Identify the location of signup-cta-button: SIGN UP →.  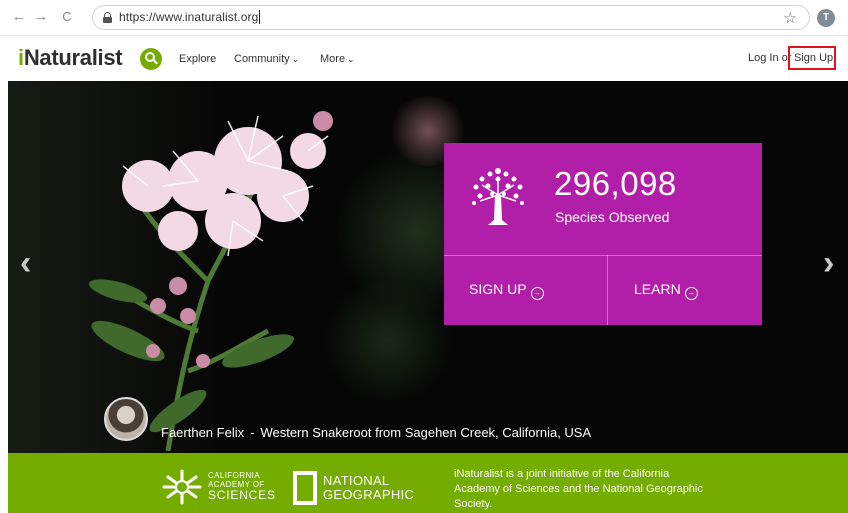
(506, 290).